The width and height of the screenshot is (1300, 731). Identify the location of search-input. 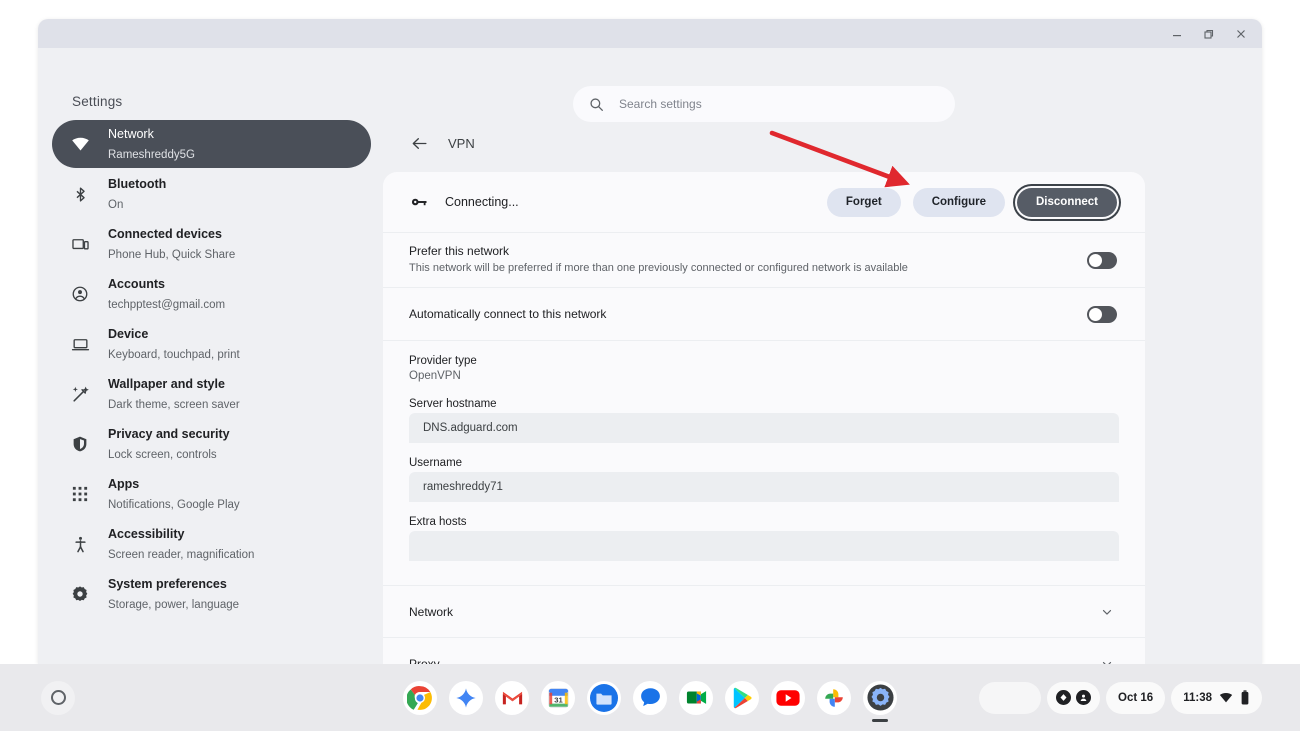
(780, 104).